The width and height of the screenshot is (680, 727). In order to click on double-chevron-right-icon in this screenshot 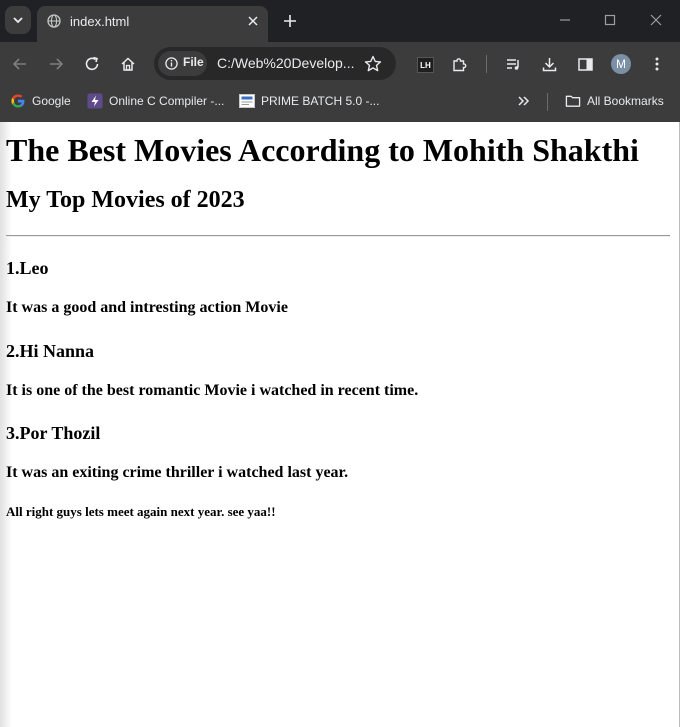, I will do `click(524, 101)`.